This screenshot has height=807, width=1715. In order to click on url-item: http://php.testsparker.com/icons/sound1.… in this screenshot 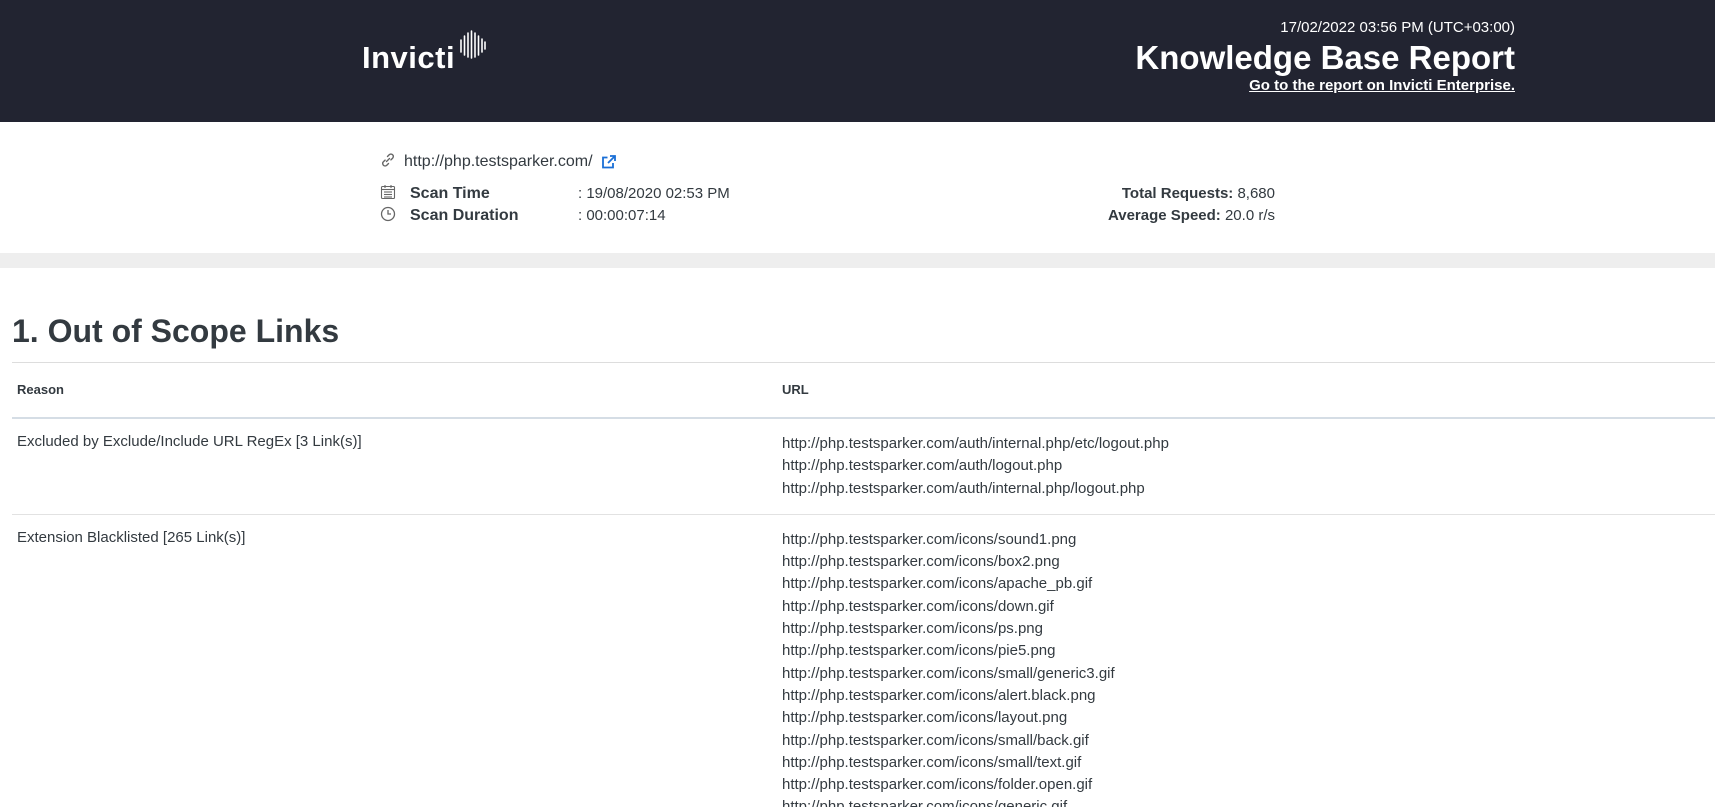, I will do `click(929, 539)`.